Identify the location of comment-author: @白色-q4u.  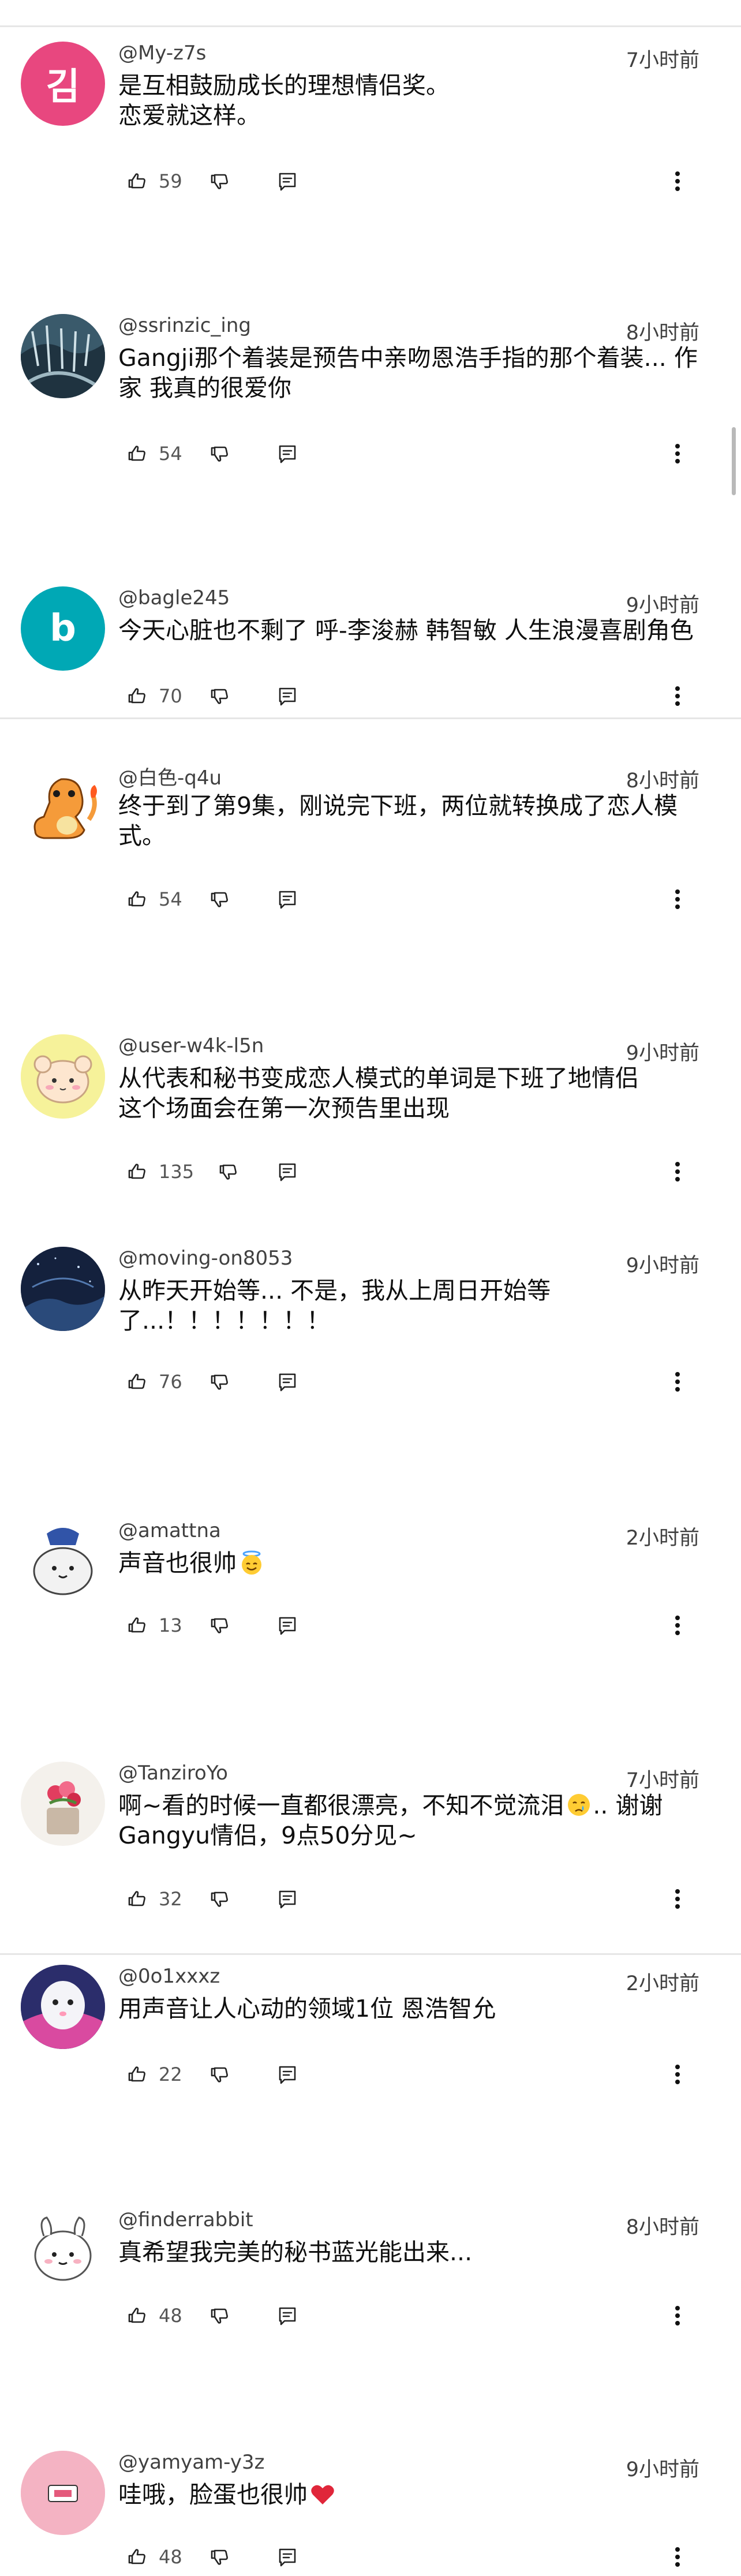
(170, 776).